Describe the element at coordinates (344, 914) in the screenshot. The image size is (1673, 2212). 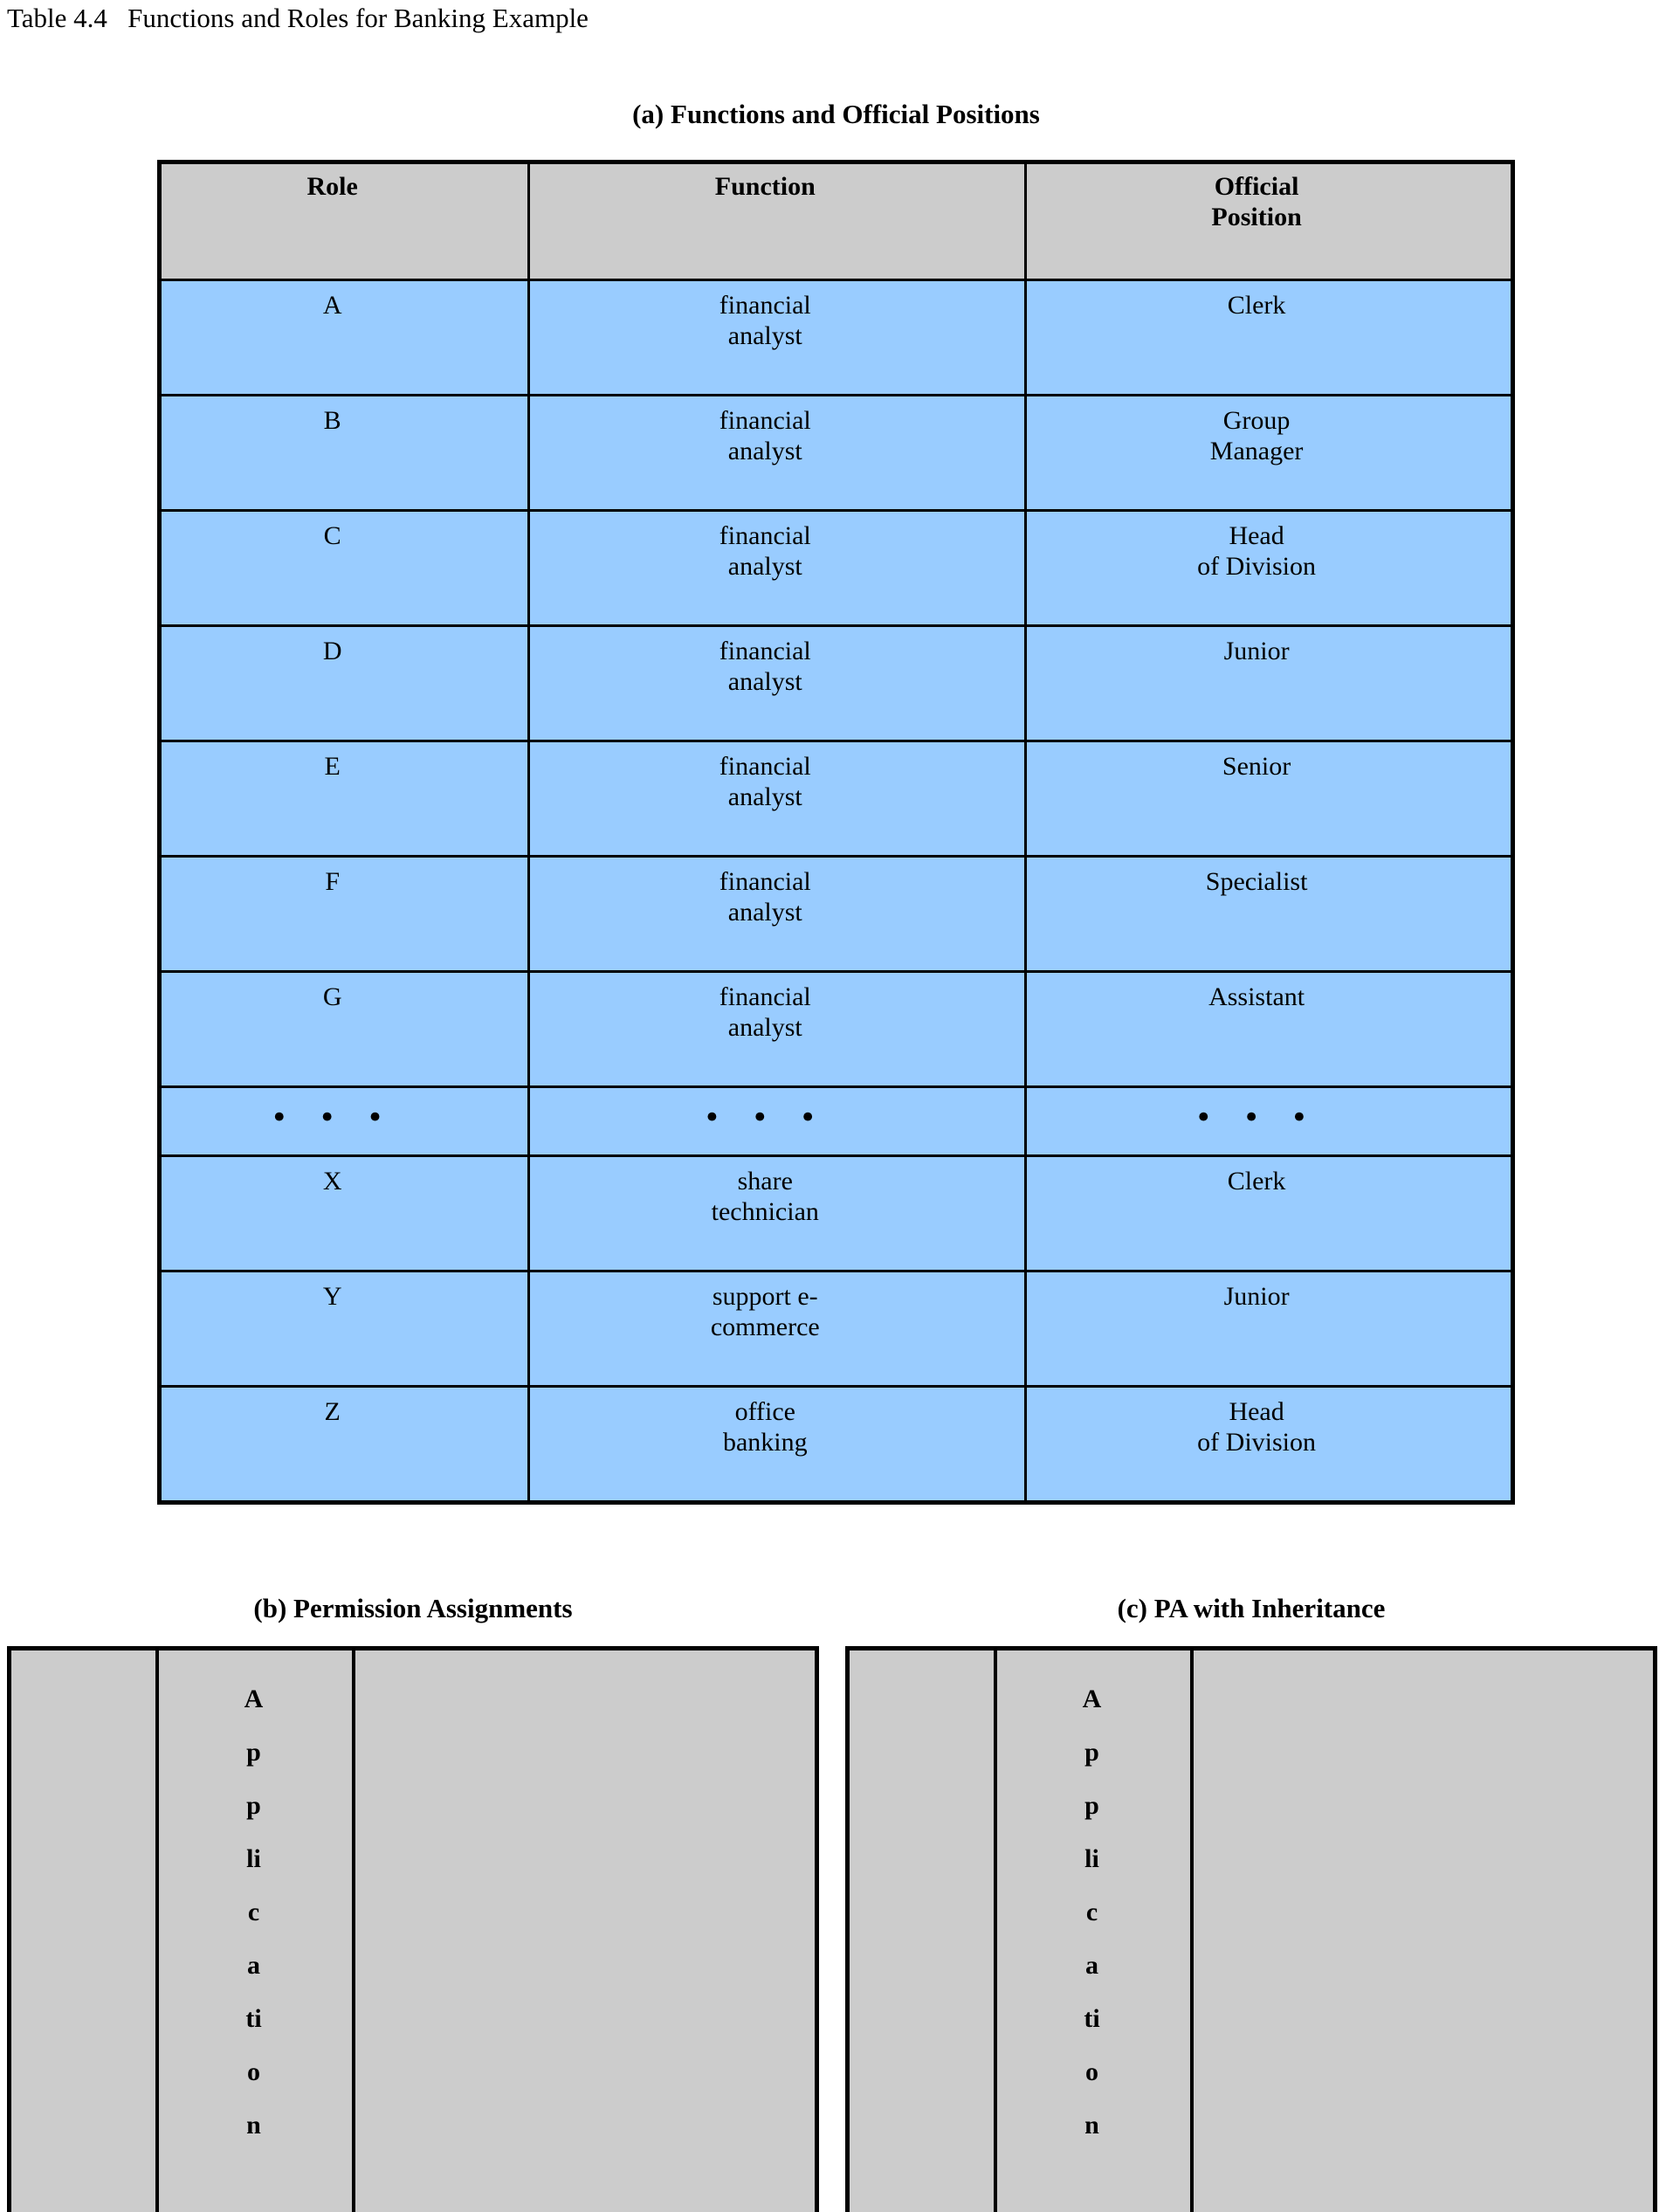
I see `cell-role: F` at that location.